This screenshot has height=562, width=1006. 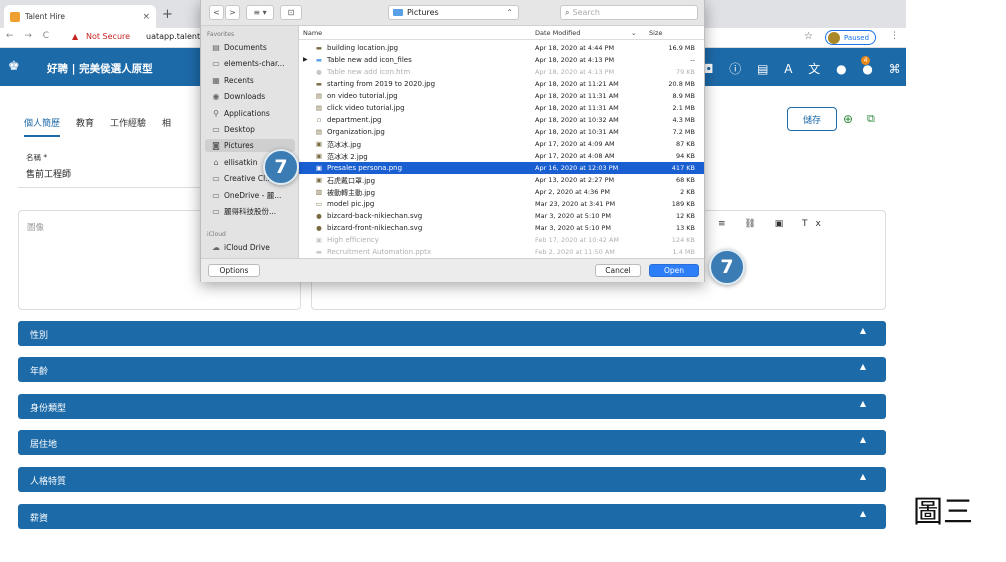 What do you see at coordinates (773, 224) in the screenshot?
I see `editor-toolbar-icons: ≡ ⛓ ▣ Tx` at bounding box center [773, 224].